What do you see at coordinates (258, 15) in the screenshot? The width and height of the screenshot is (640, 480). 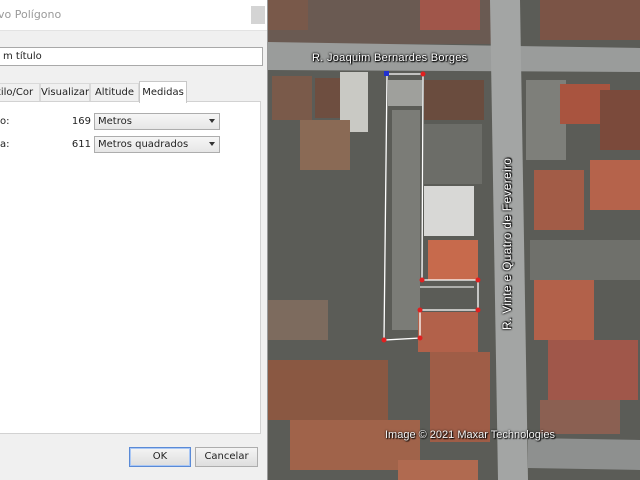 I see `window-control` at bounding box center [258, 15].